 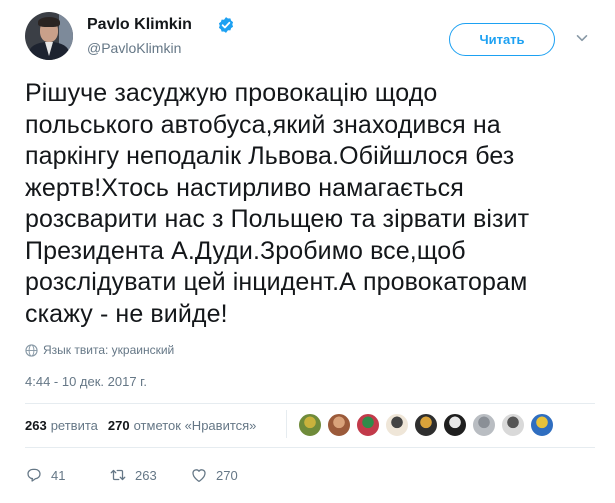 I want to click on avatar, so click(x=49, y=36).